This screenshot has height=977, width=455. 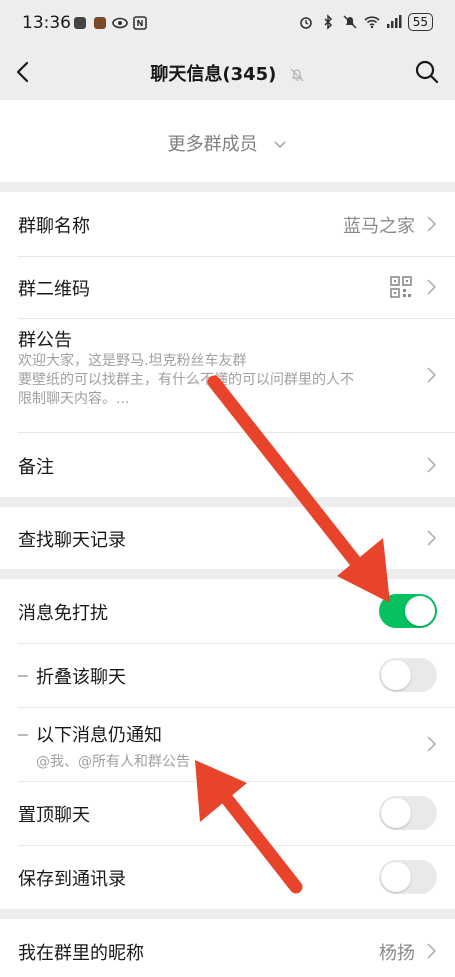 I want to click on group-name-label: 群聊名称, so click(x=54, y=226).